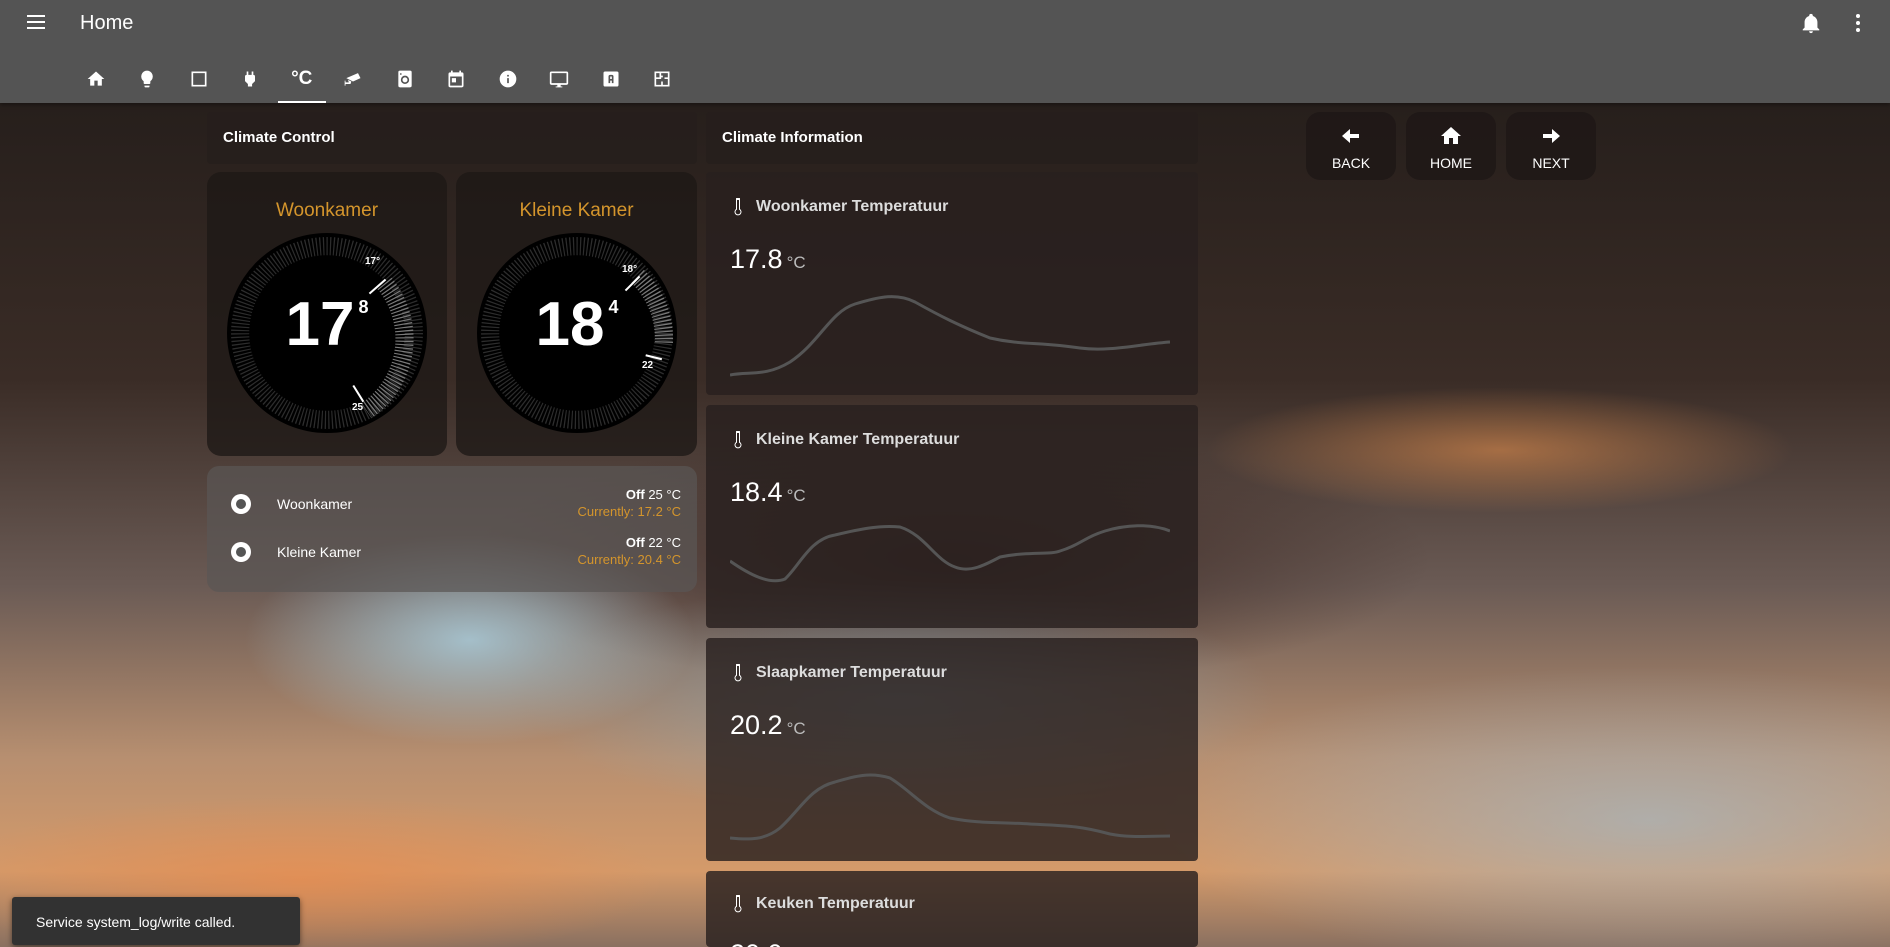 The image size is (1890, 947). I want to click on toast-notification: Service system_log/write called., so click(156, 921).